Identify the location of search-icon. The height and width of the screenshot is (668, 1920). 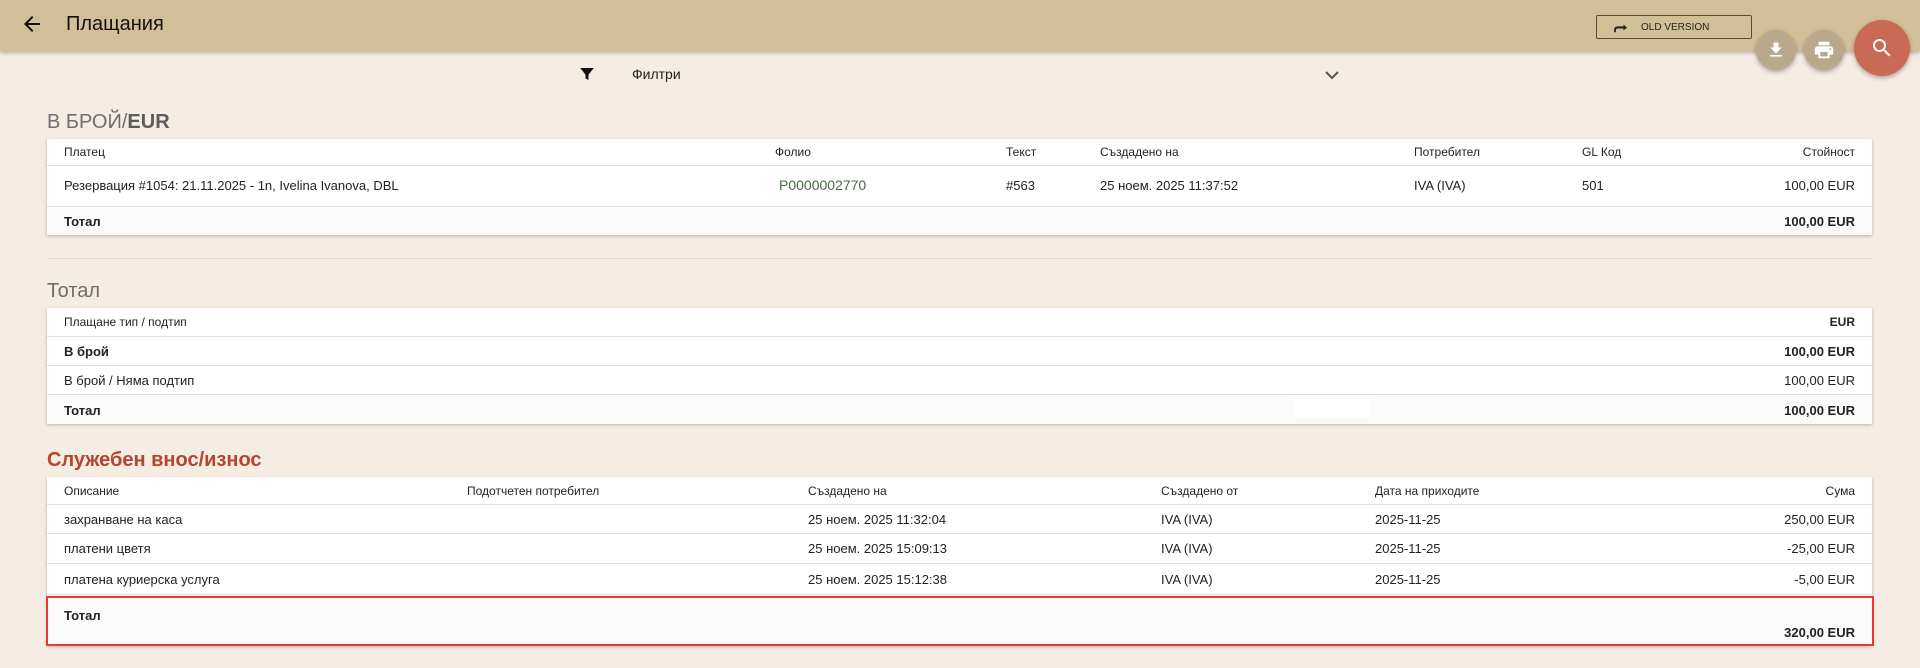
(1882, 48).